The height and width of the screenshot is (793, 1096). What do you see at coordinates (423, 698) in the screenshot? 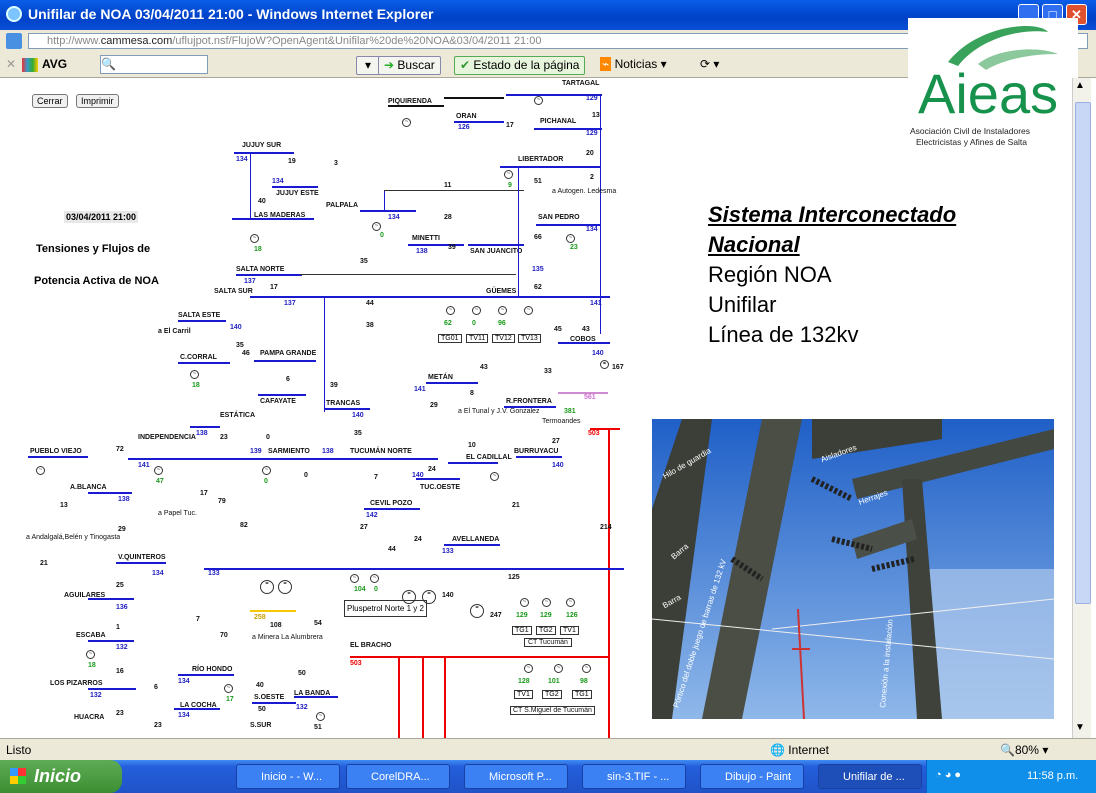
I see `line-500kv` at bounding box center [423, 698].